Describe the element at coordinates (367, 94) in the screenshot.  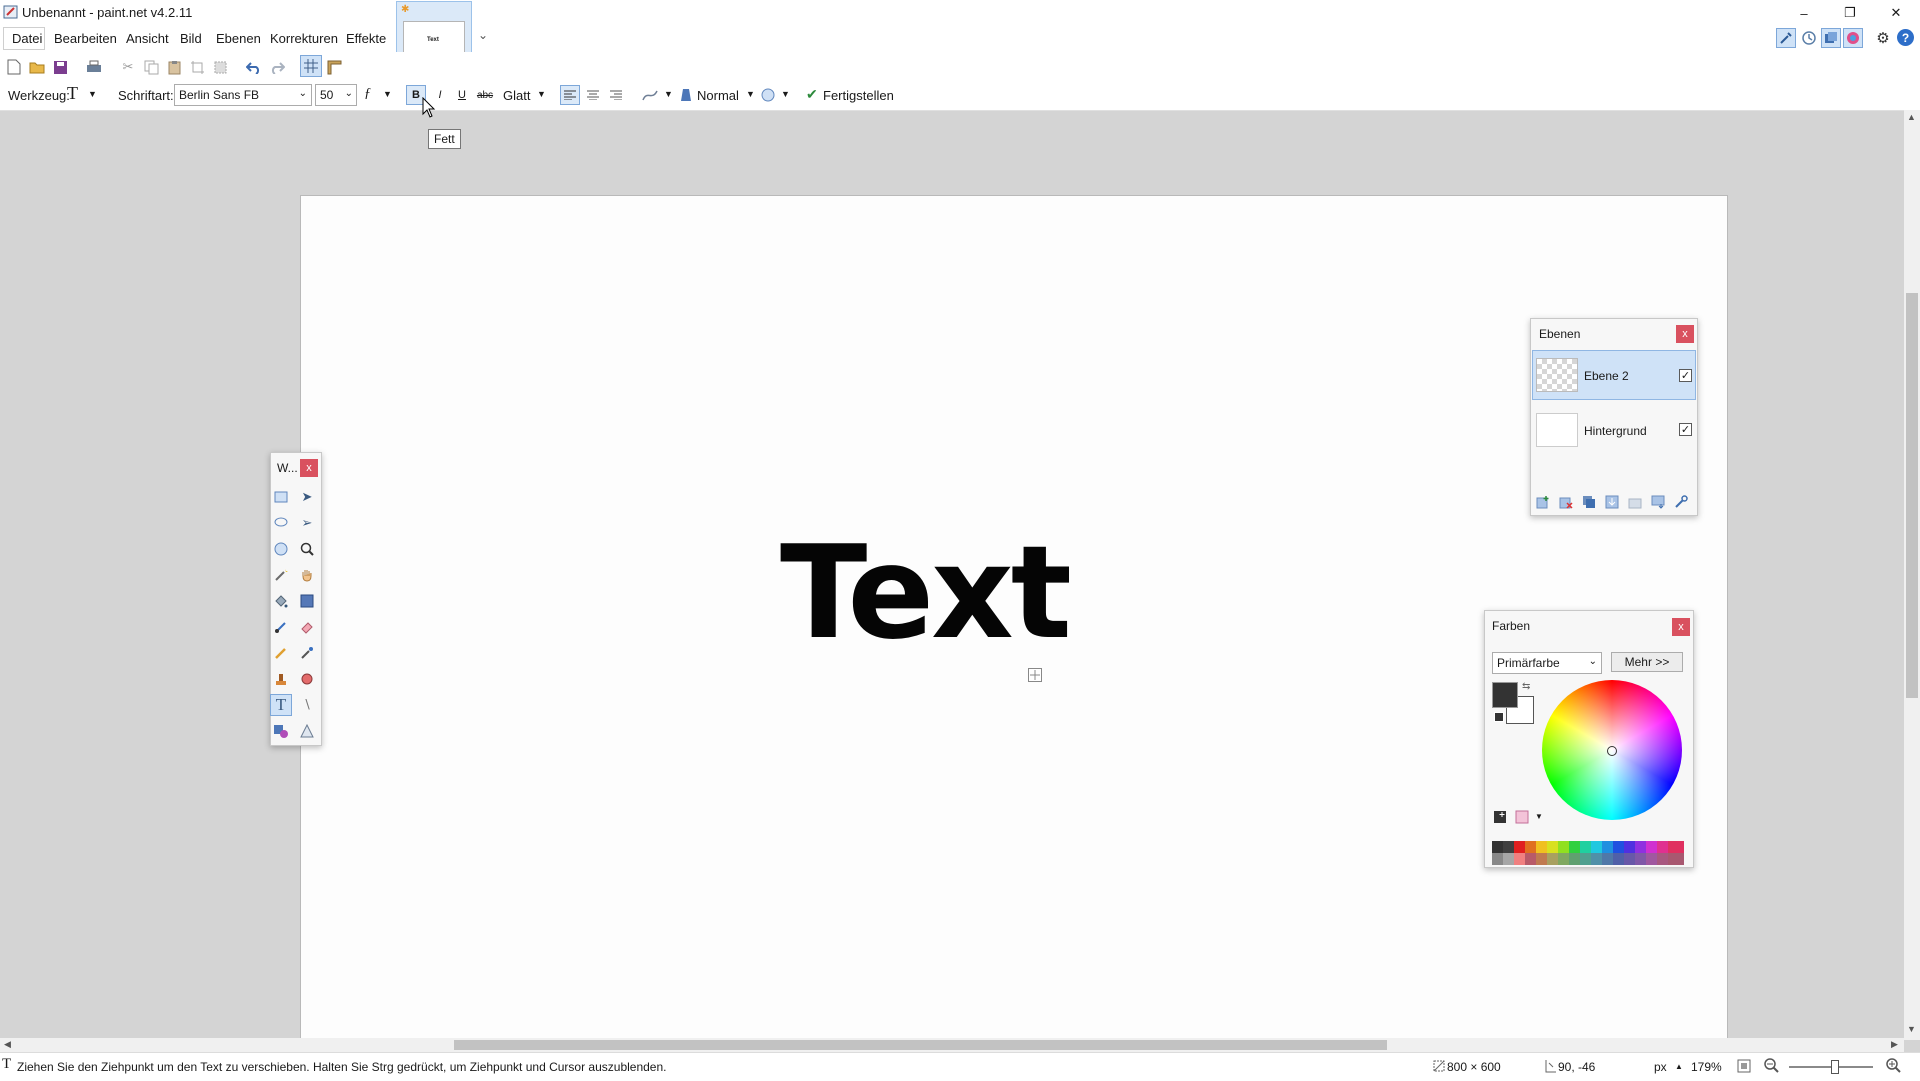
I see `font-smoothing-icon: ƒ` at that location.